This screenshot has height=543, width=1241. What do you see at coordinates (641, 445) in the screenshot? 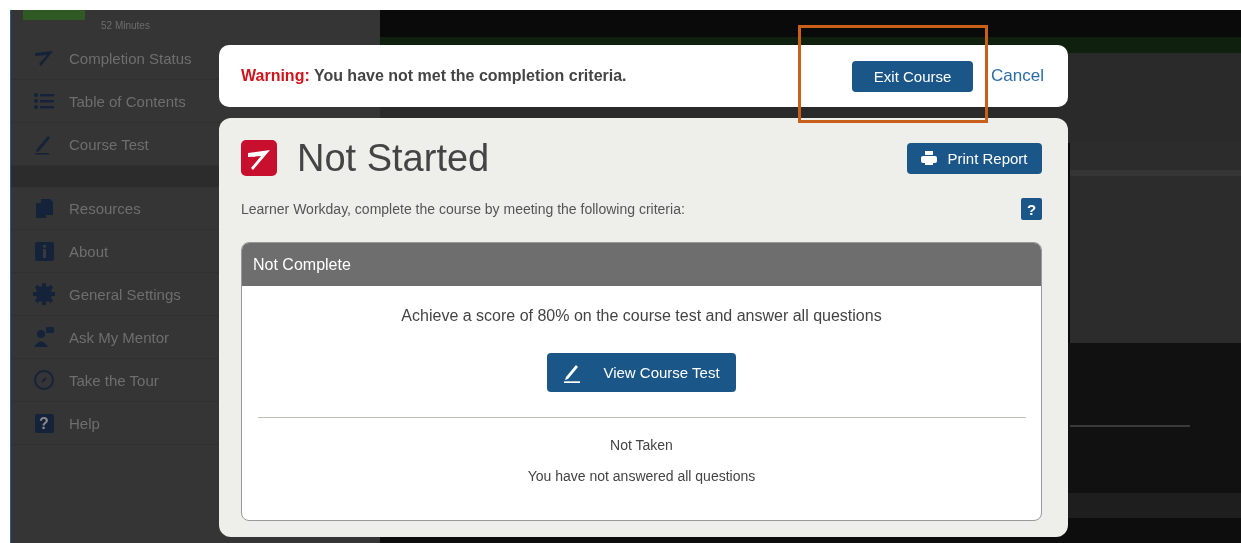
I see `result-text: Not Taken` at bounding box center [641, 445].